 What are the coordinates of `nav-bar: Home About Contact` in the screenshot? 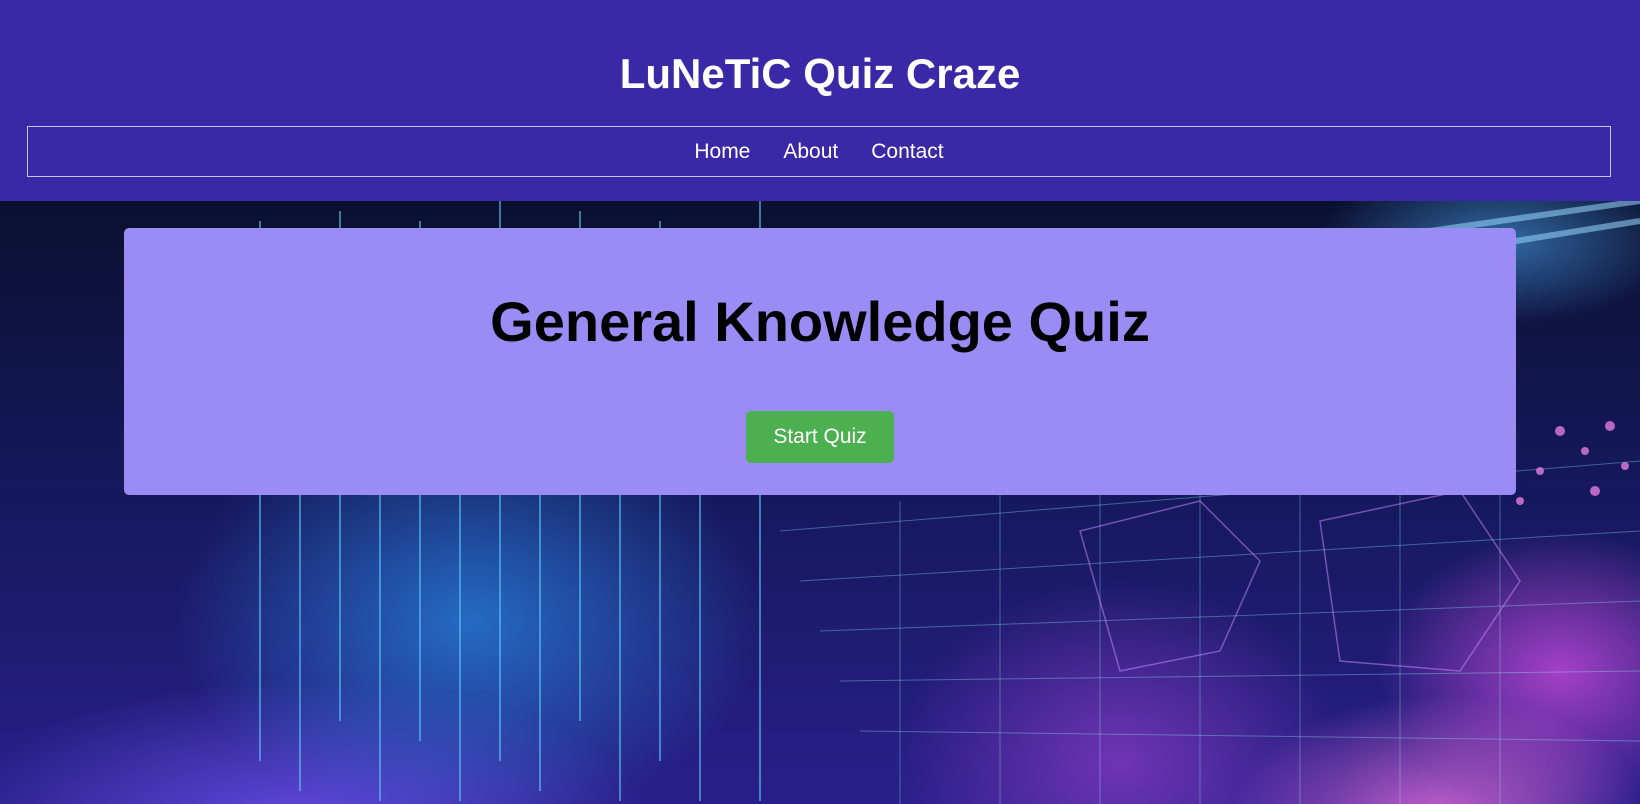 It's located at (819, 151).